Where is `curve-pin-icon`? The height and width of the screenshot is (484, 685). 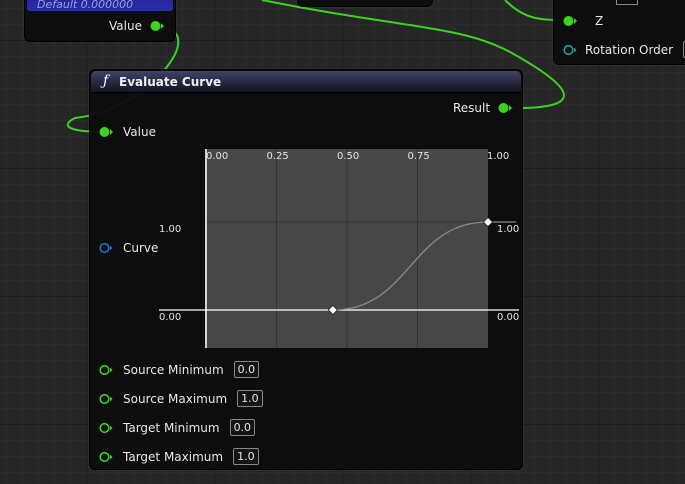 curve-pin-icon is located at coordinates (106, 248).